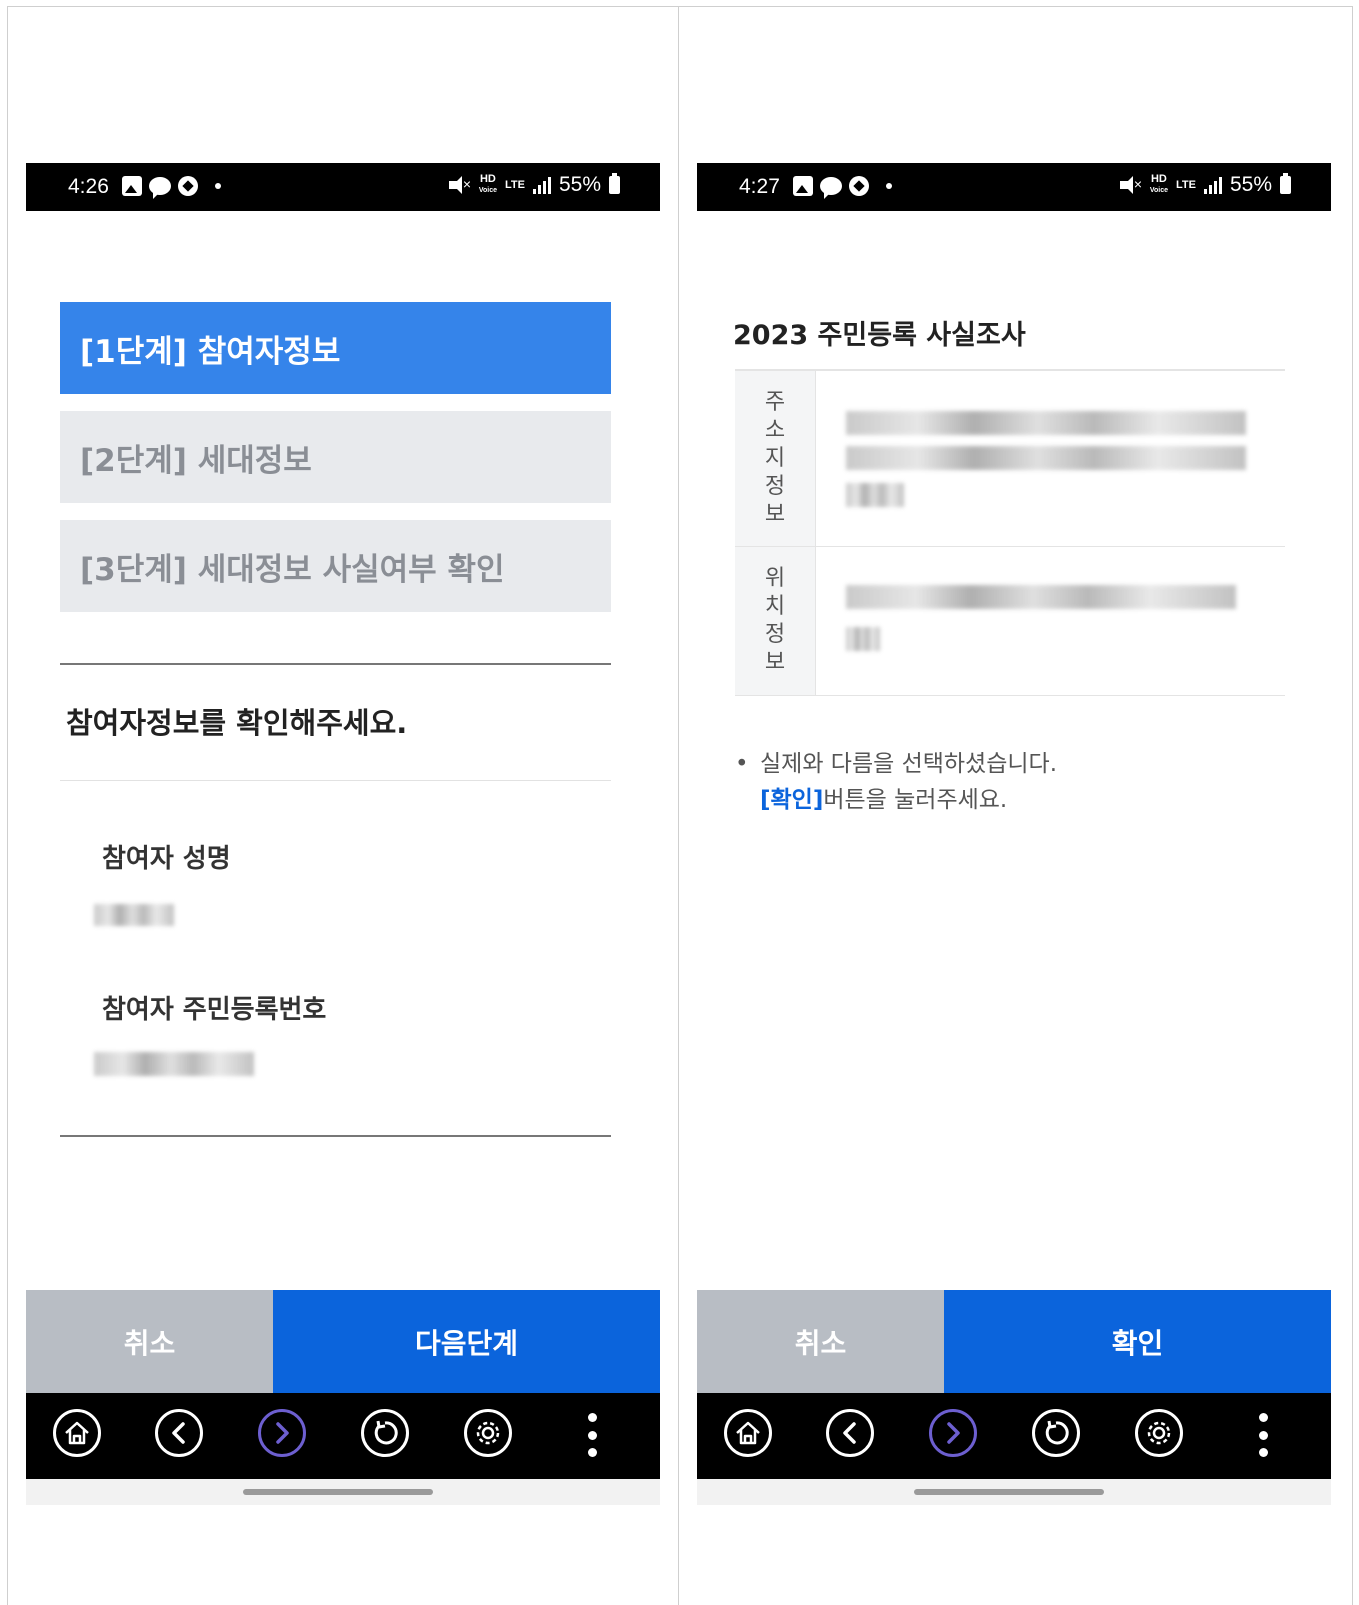  I want to click on step-tab-2: [2단계] 세대정보, so click(335, 457).